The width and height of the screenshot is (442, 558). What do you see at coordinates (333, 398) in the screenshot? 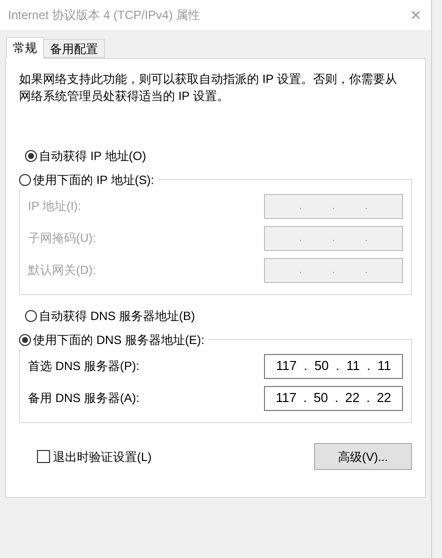
I see `ip-address-field: 117 . 50 . 22 . 22` at bounding box center [333, 398].